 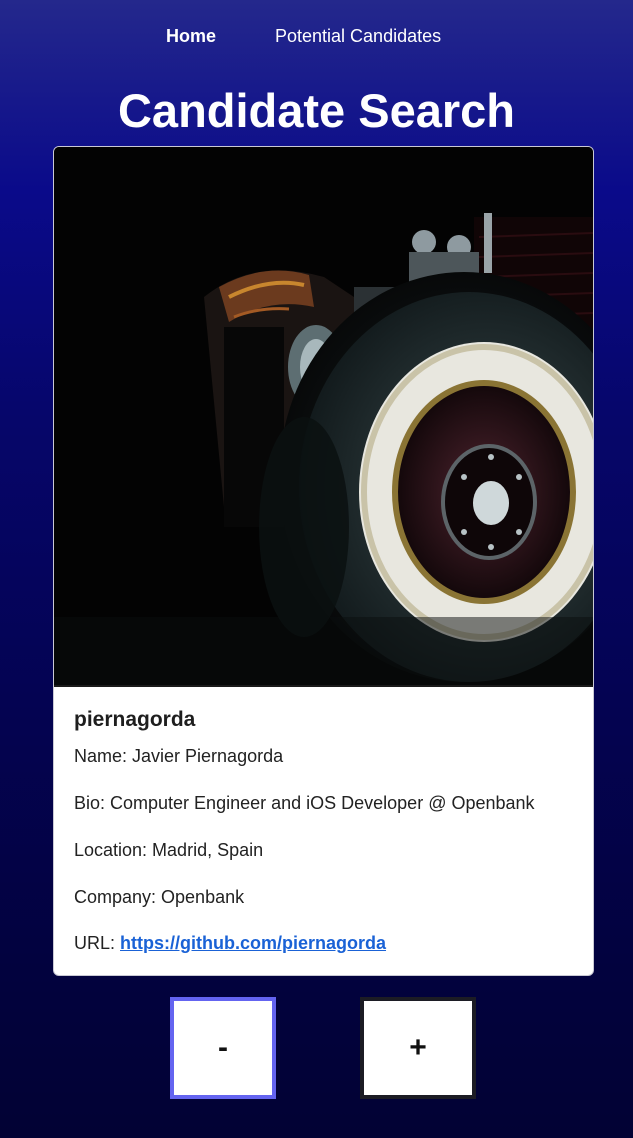 I want to click on candidate-location: Location: Madrid, Spain, so click(x=169, y=850).